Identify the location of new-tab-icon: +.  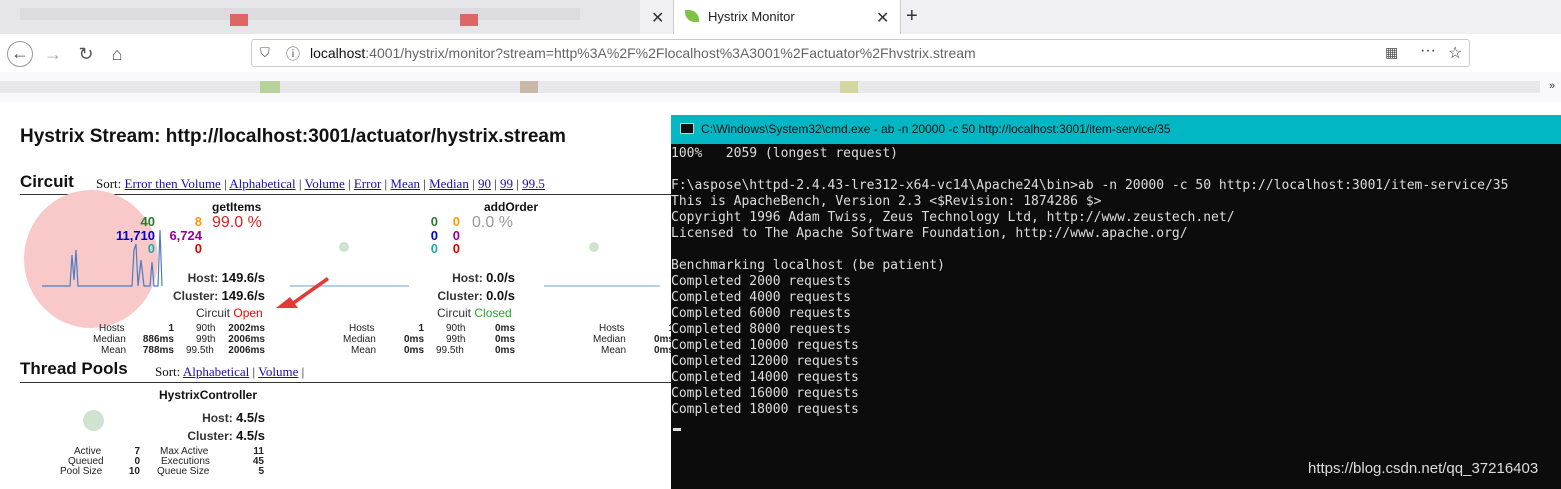
(912, 16).